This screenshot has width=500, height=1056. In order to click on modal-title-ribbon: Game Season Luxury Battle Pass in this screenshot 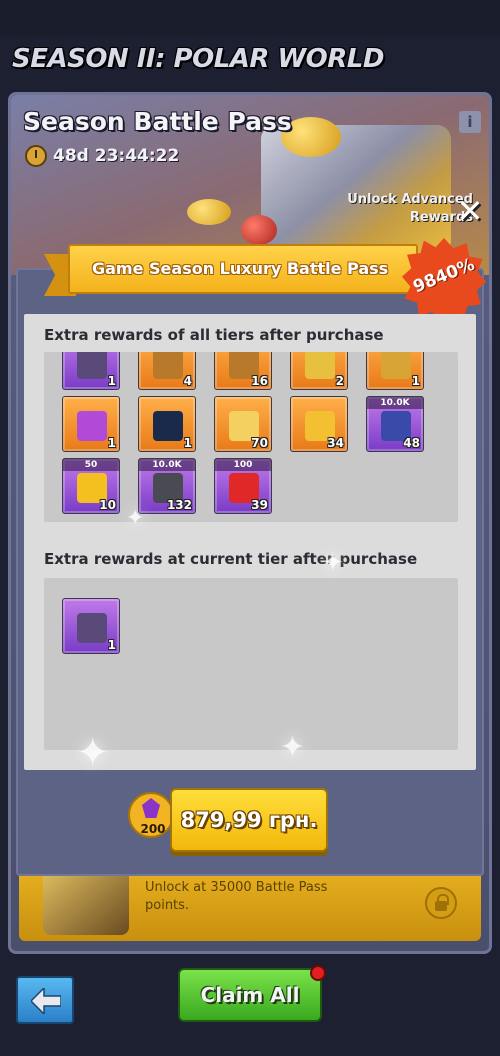, I will do `click(243, 269)`.